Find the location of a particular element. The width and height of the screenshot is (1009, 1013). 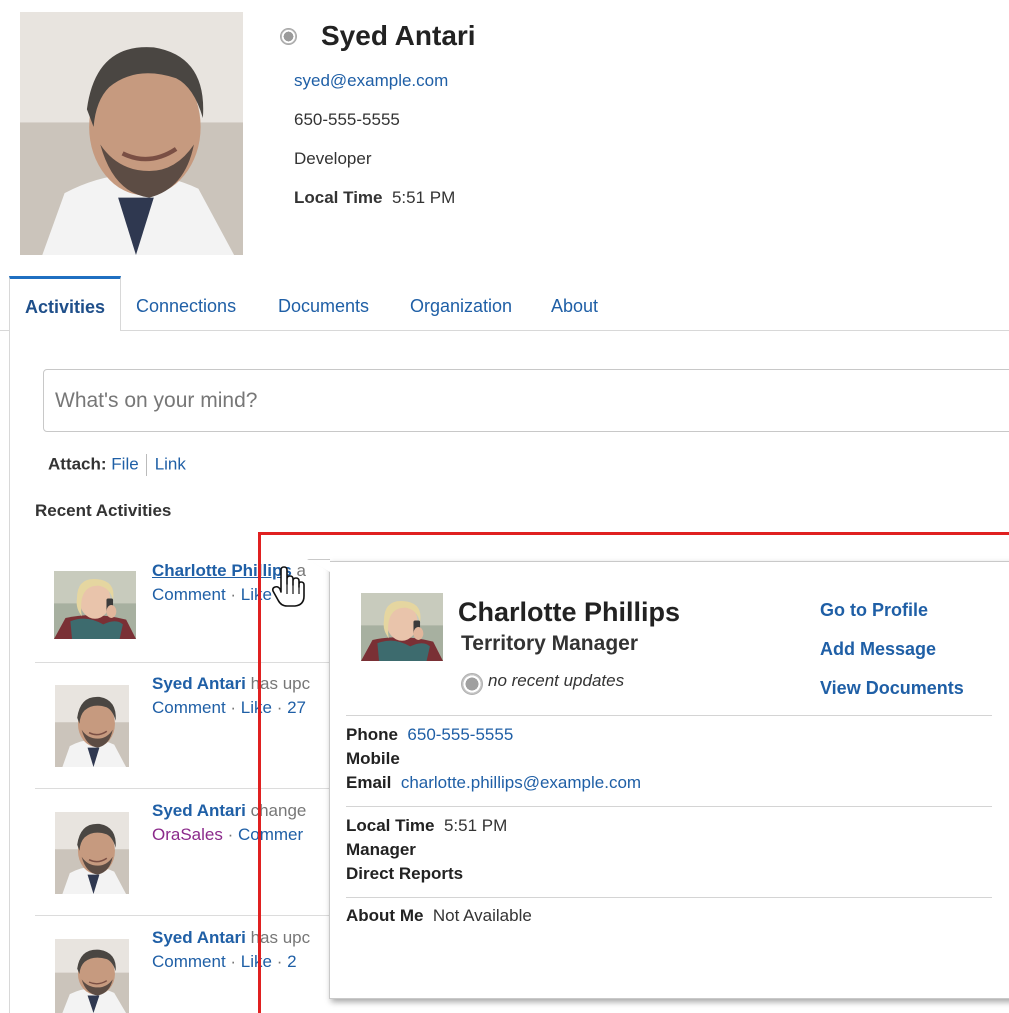

phone-value-link: 650-555-5555 is located at coordinates (460, 734).